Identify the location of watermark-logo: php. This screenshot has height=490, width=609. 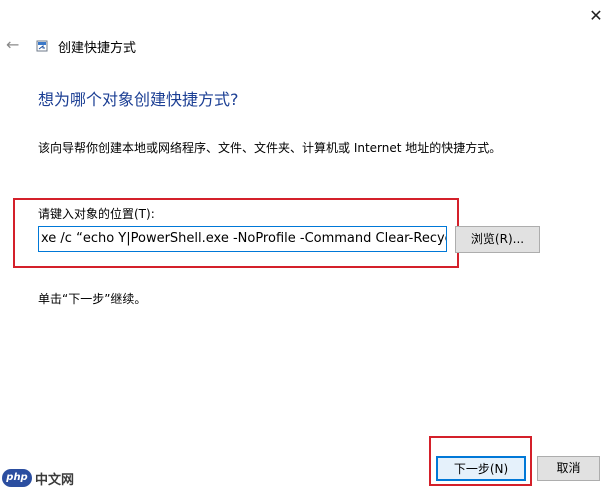
(17, 478).